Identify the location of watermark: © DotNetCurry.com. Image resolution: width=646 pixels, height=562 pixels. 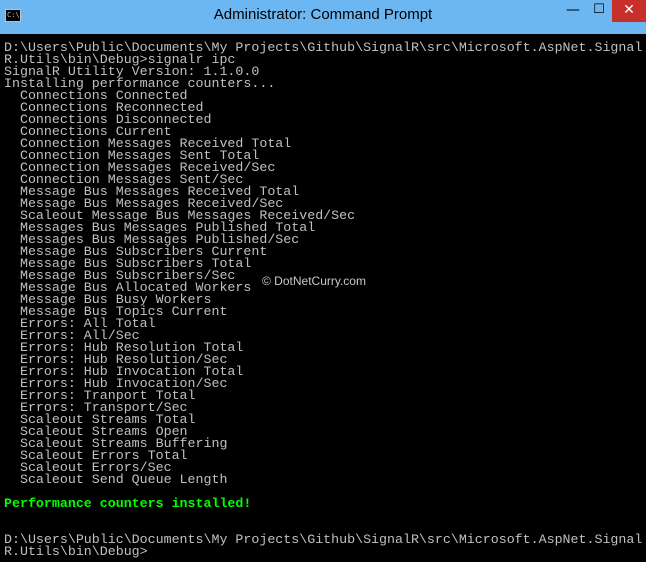
(314, 281).